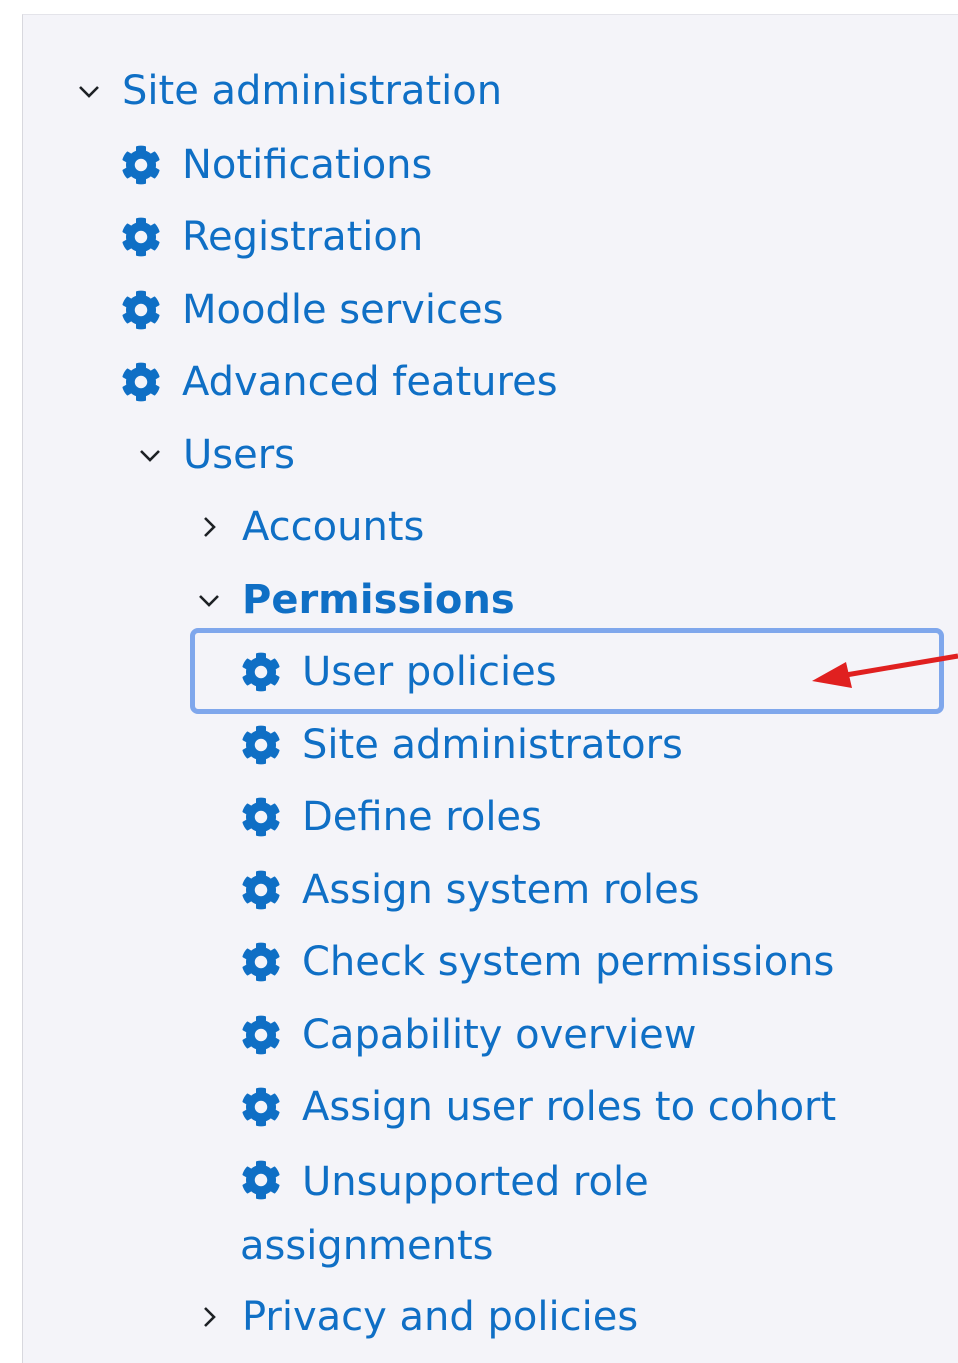 This screenshot has height=1363, width=958. I want to click on nav-label: Site administration, so click(312, 91).